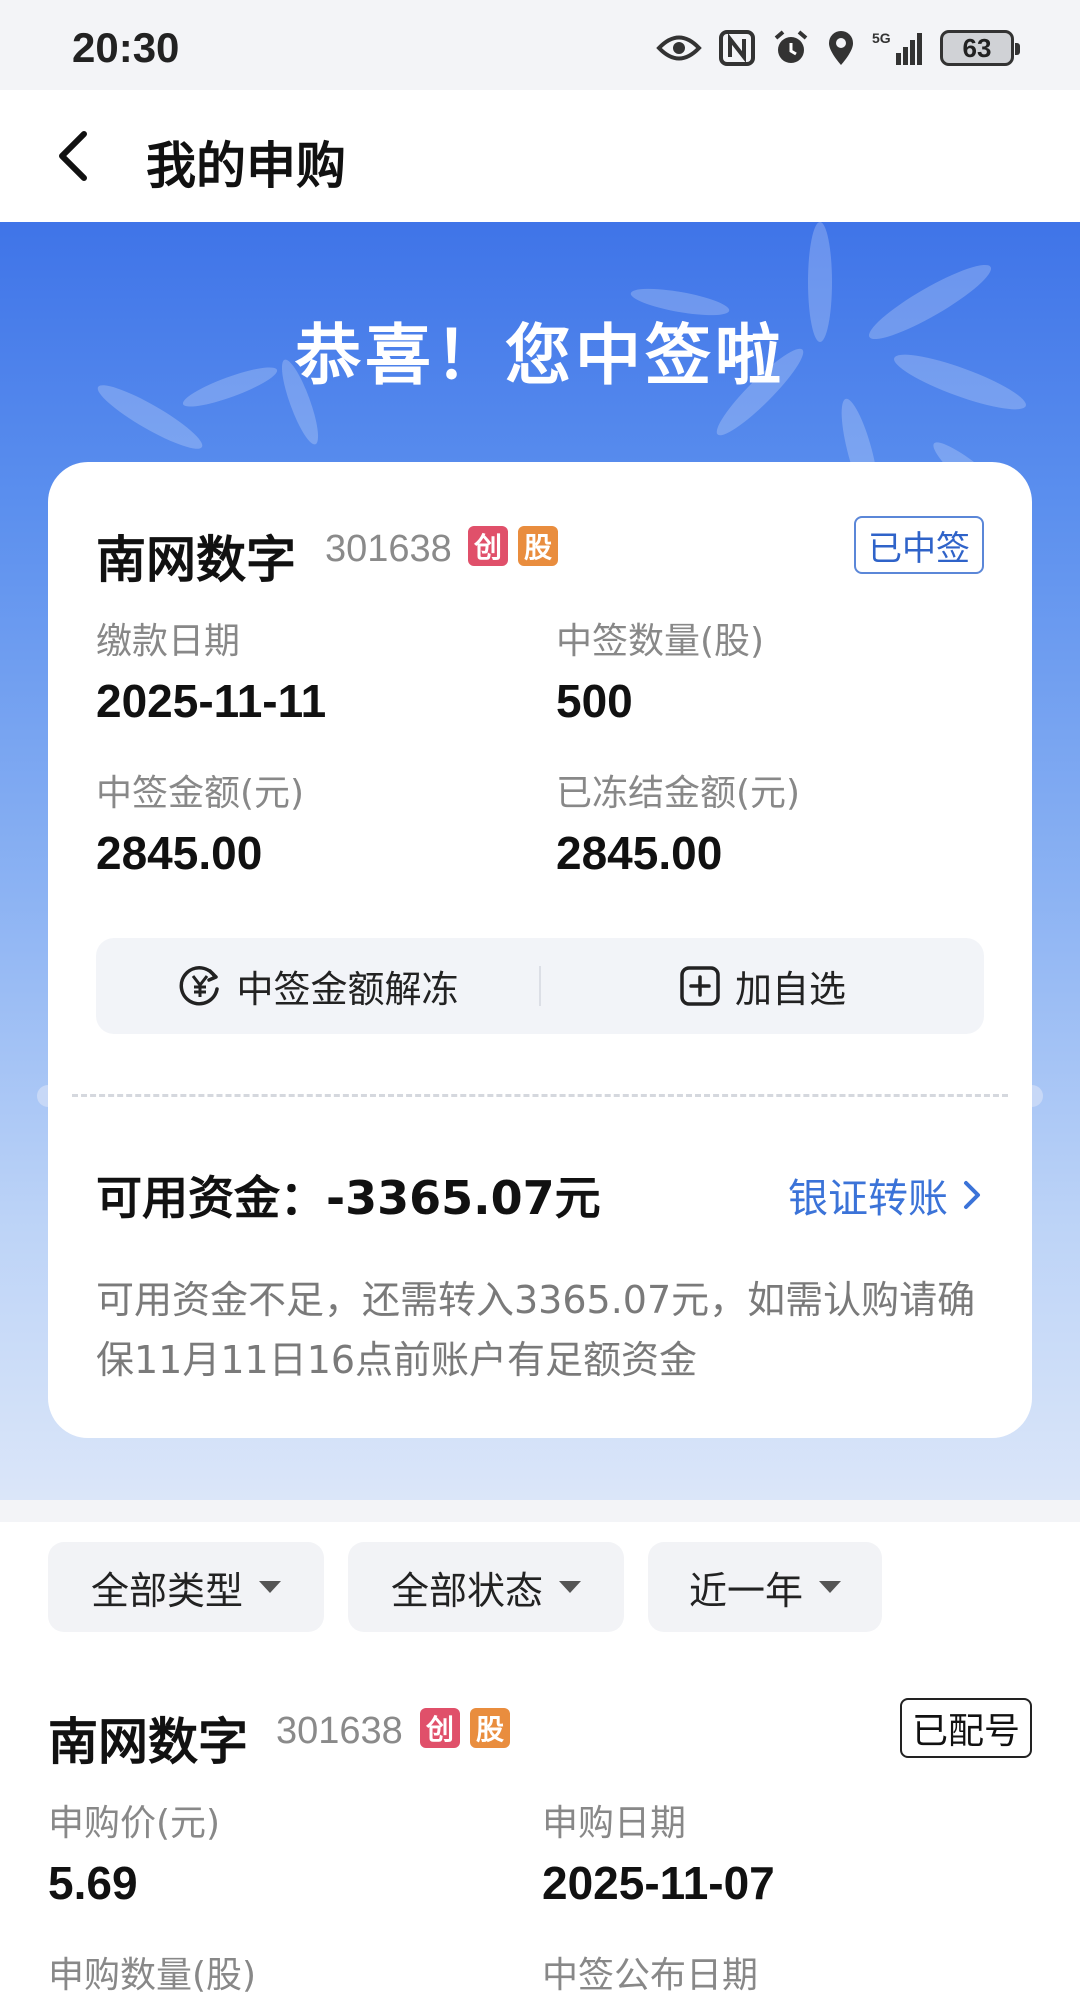  Describe the element at coordinates (148, 1742) in the screenshot. I see `list-stock-name: 南网数字` at that location.